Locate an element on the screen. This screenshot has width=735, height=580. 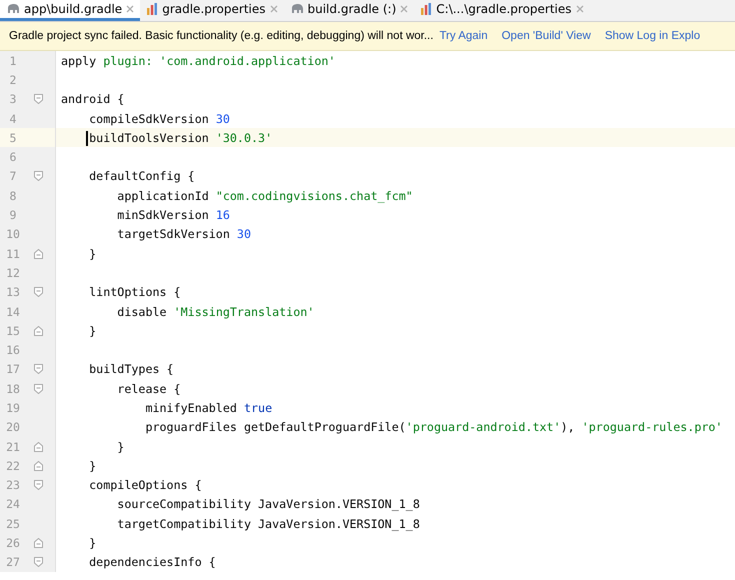
code-line: minifyEnabled true is located at coordinates (208, 407).